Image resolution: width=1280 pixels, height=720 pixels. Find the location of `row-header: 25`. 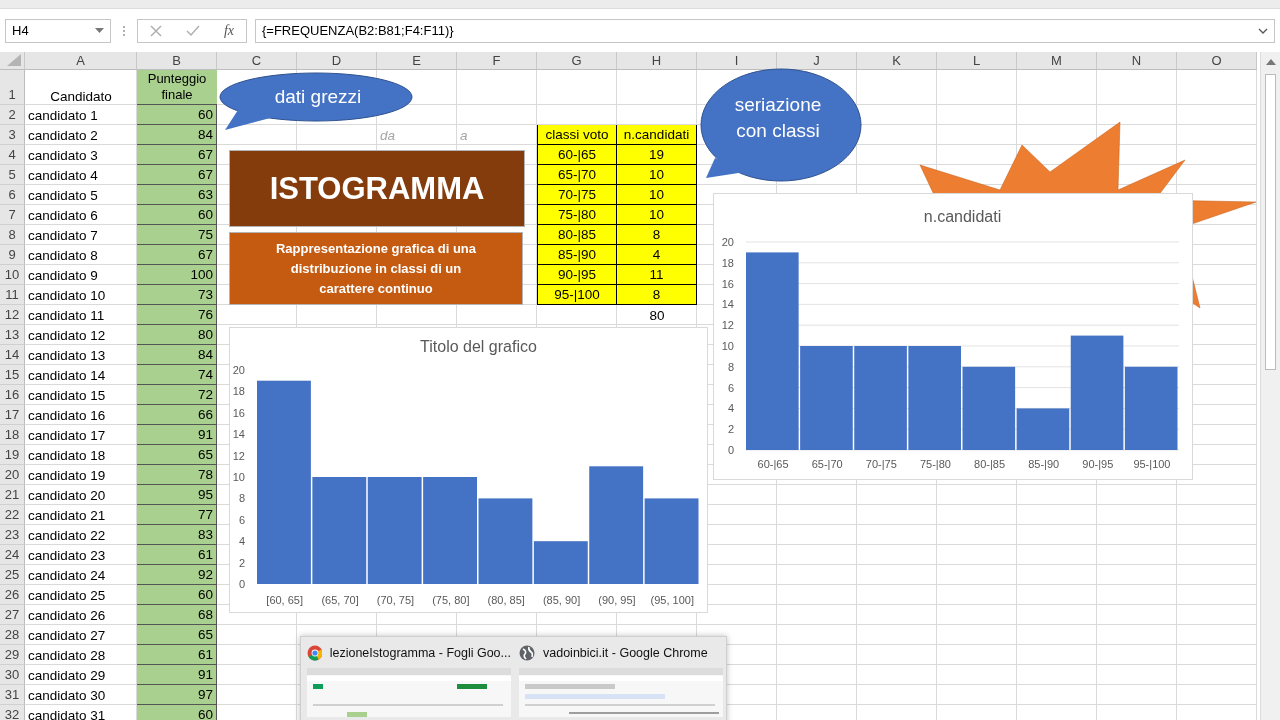

row-header: 25 is located at coordinates (12, 575).